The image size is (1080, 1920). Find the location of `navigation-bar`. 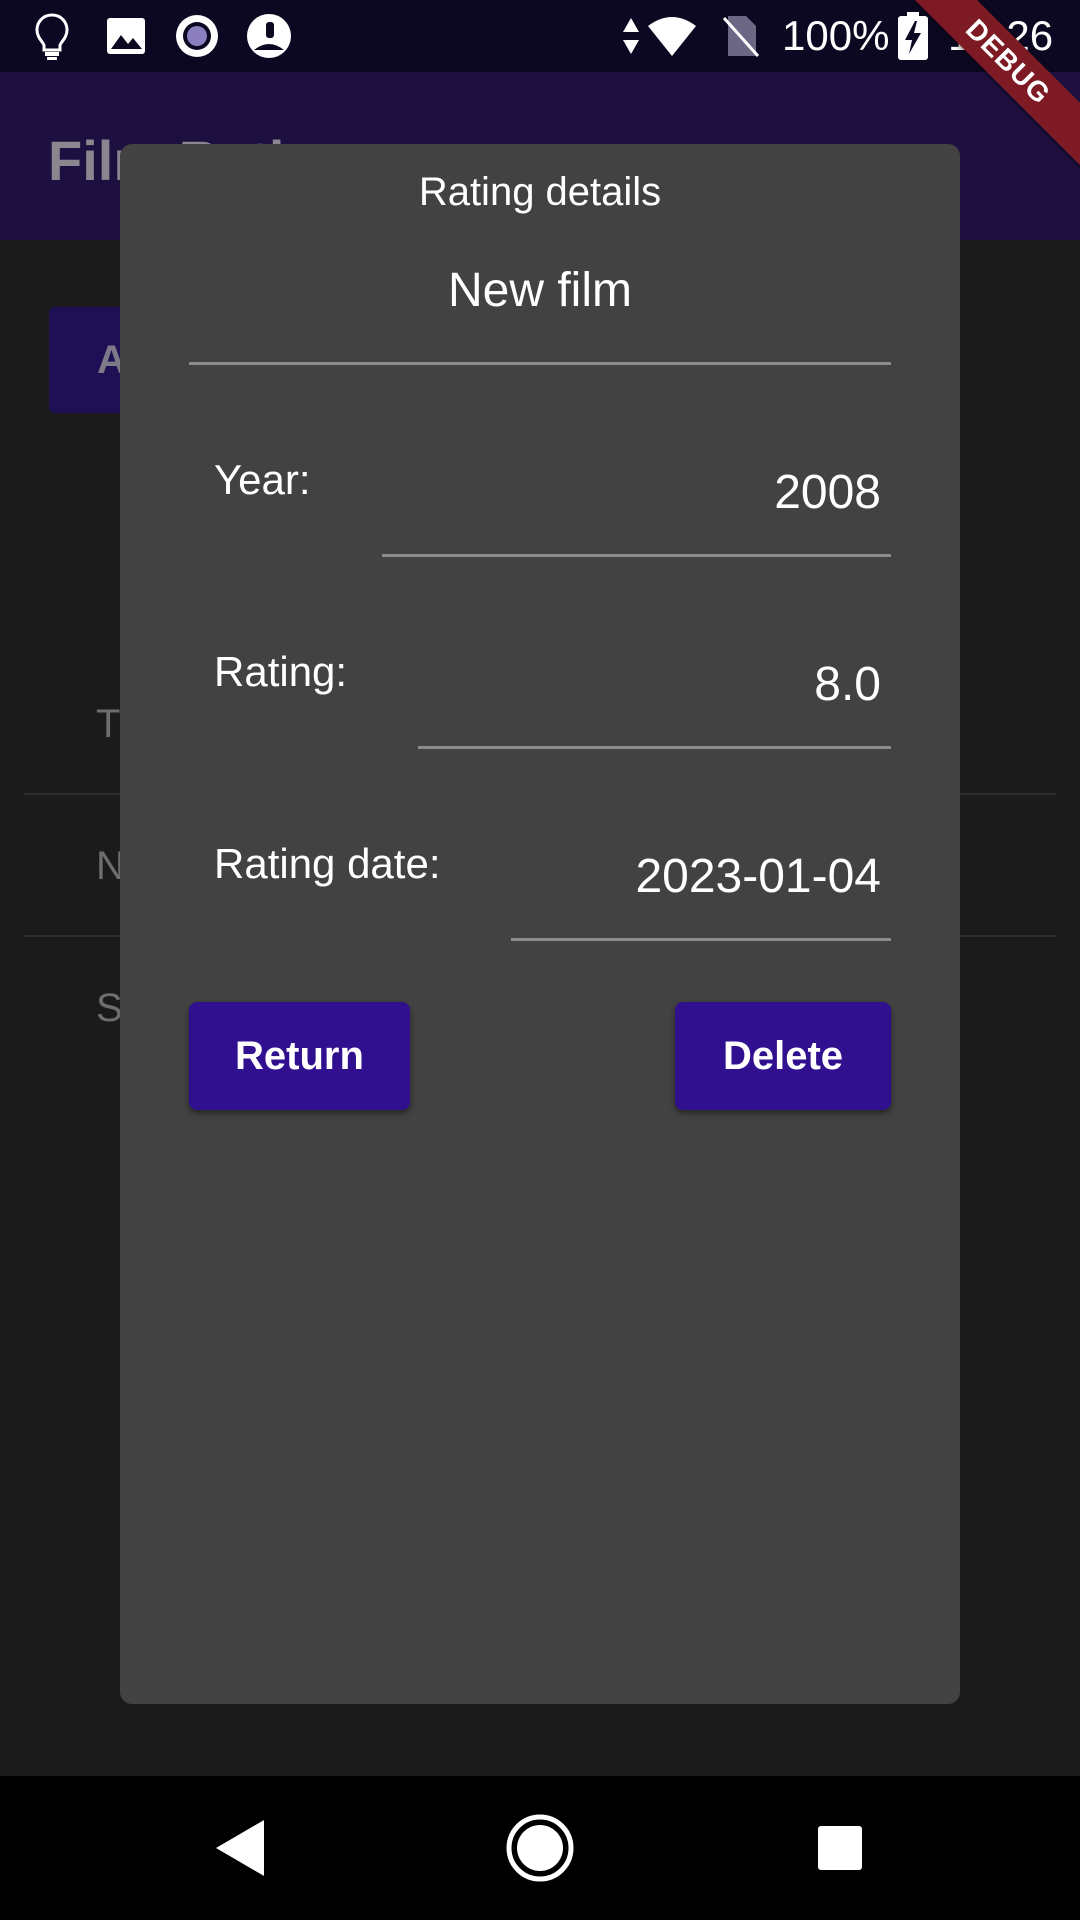

navigation-bar is located at coordinates (540, 1848).